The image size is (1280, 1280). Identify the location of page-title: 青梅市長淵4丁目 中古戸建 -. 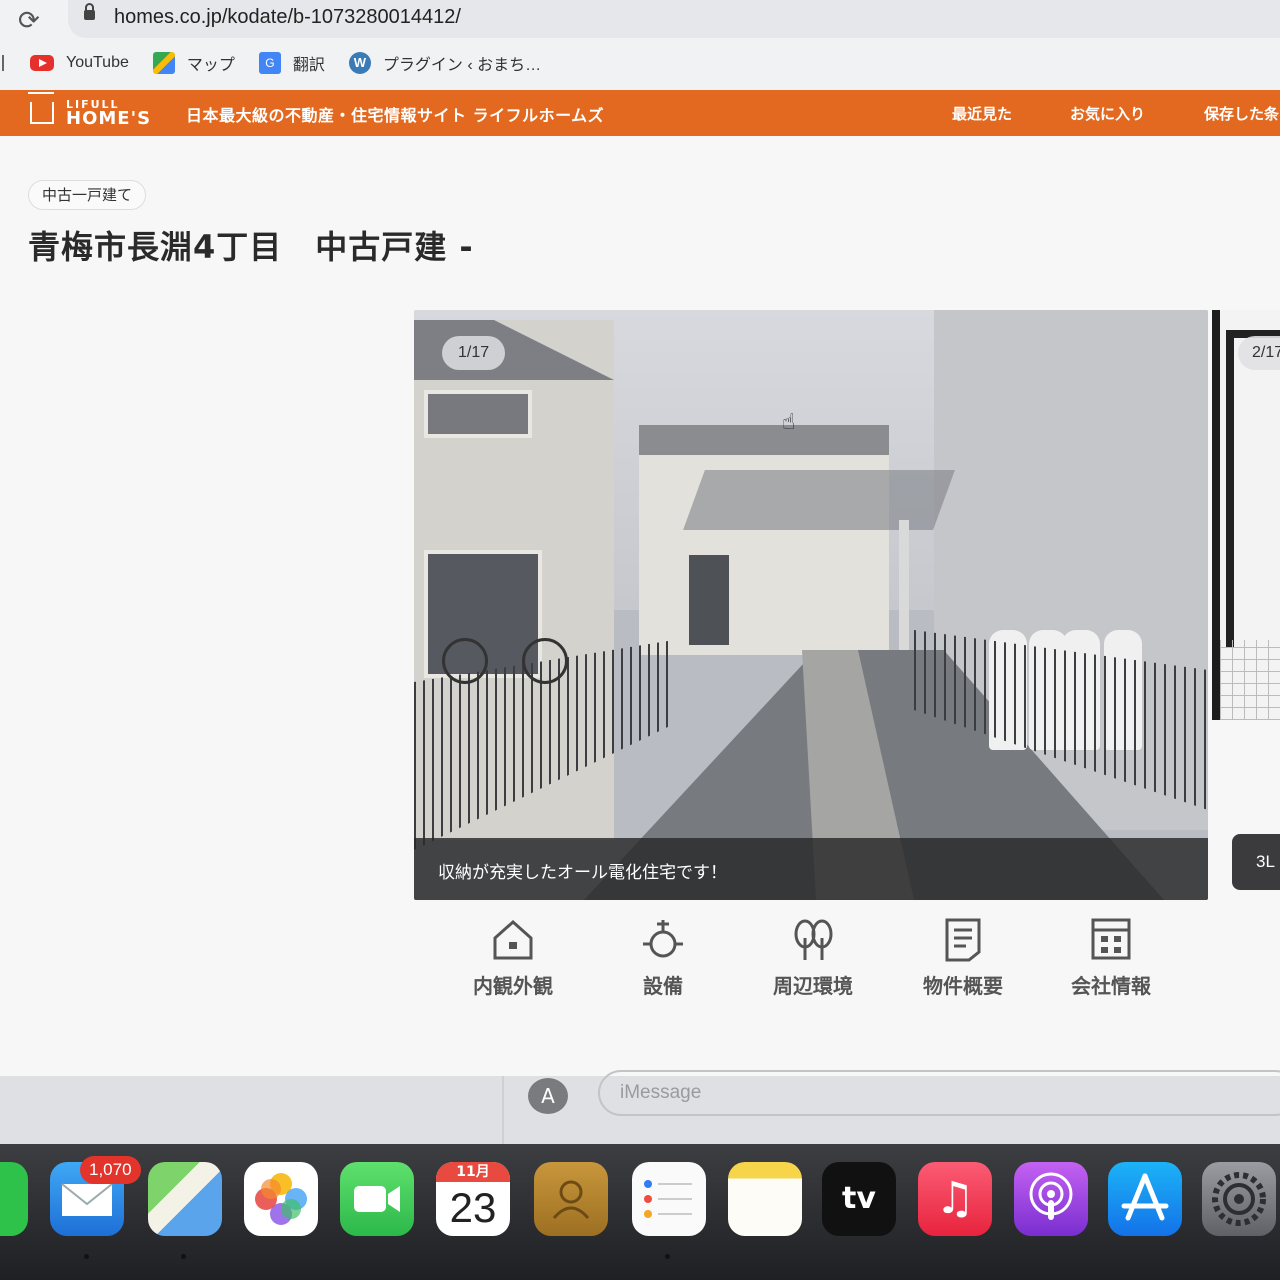
(251, 247).